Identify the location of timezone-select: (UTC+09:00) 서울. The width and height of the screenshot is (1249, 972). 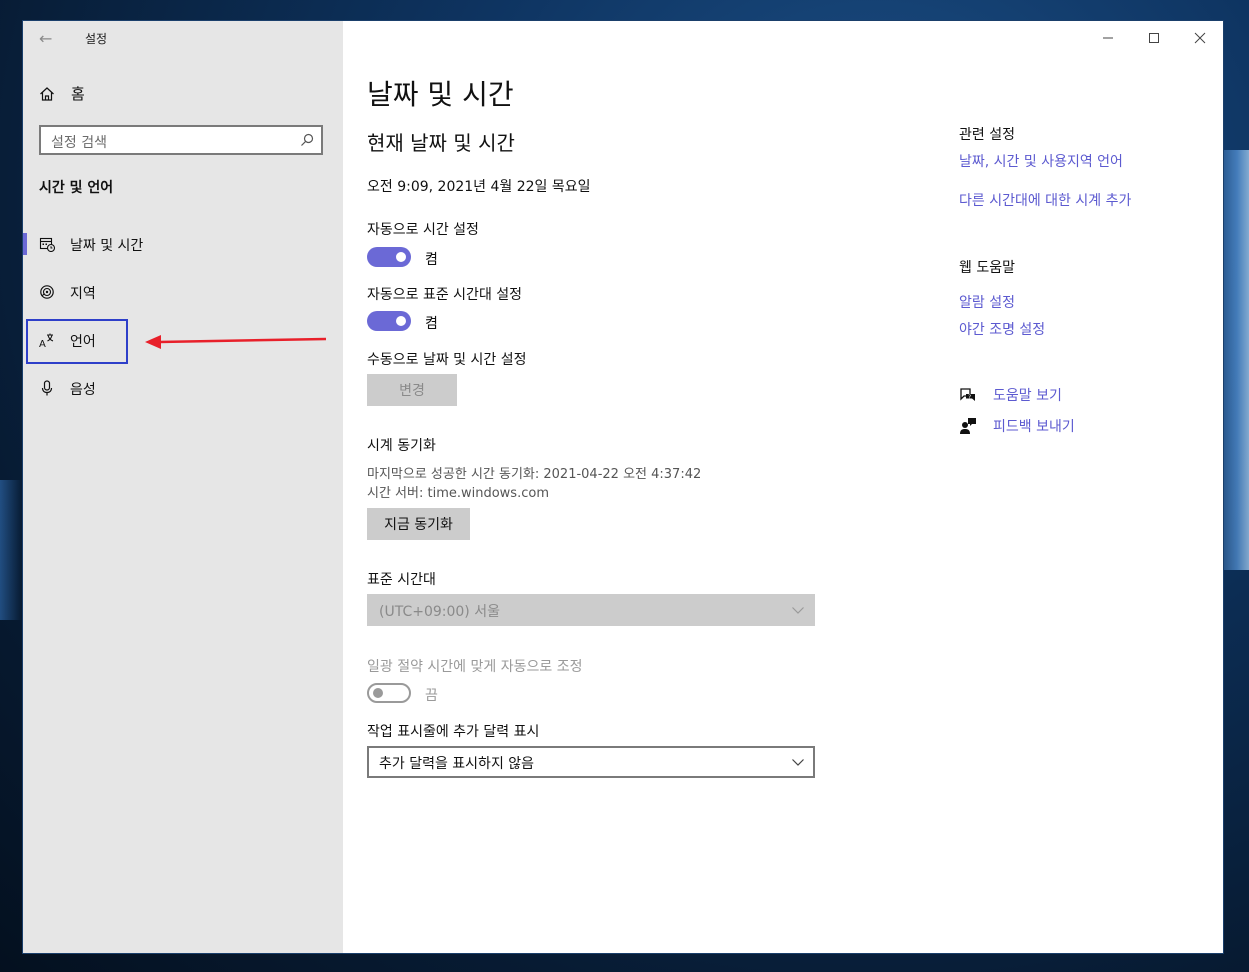
(591, 610).